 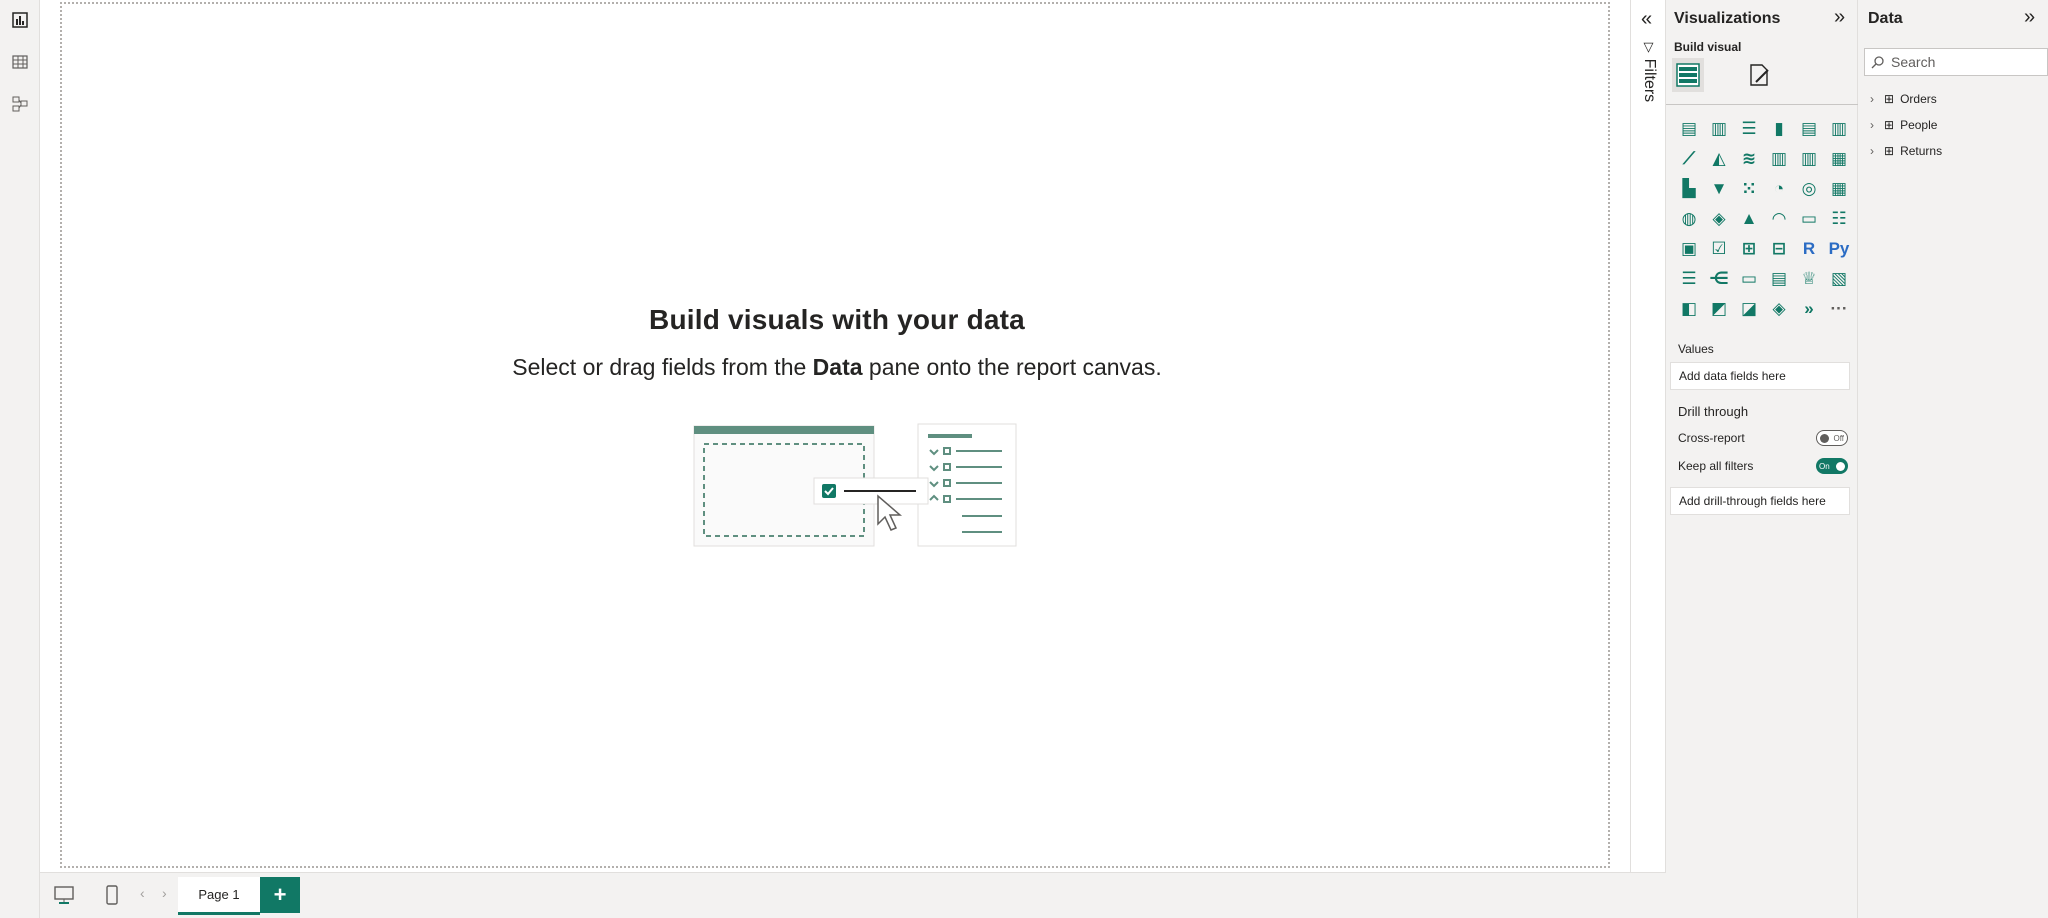 What do you see at coordinates (1839, 189) in the screenshot?
I see `treemap-icon: ▦` at bounding box center [1839, 189].